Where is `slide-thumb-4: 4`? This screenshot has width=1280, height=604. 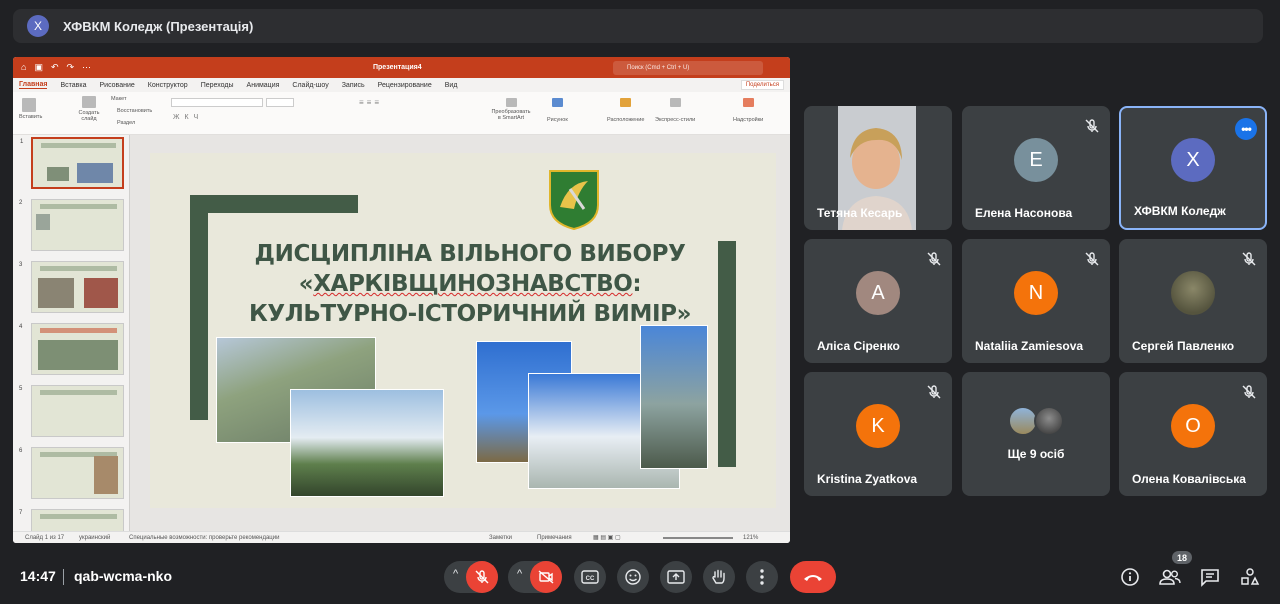 slide-thumb-4: 4 is located at coordinates (71, 349).